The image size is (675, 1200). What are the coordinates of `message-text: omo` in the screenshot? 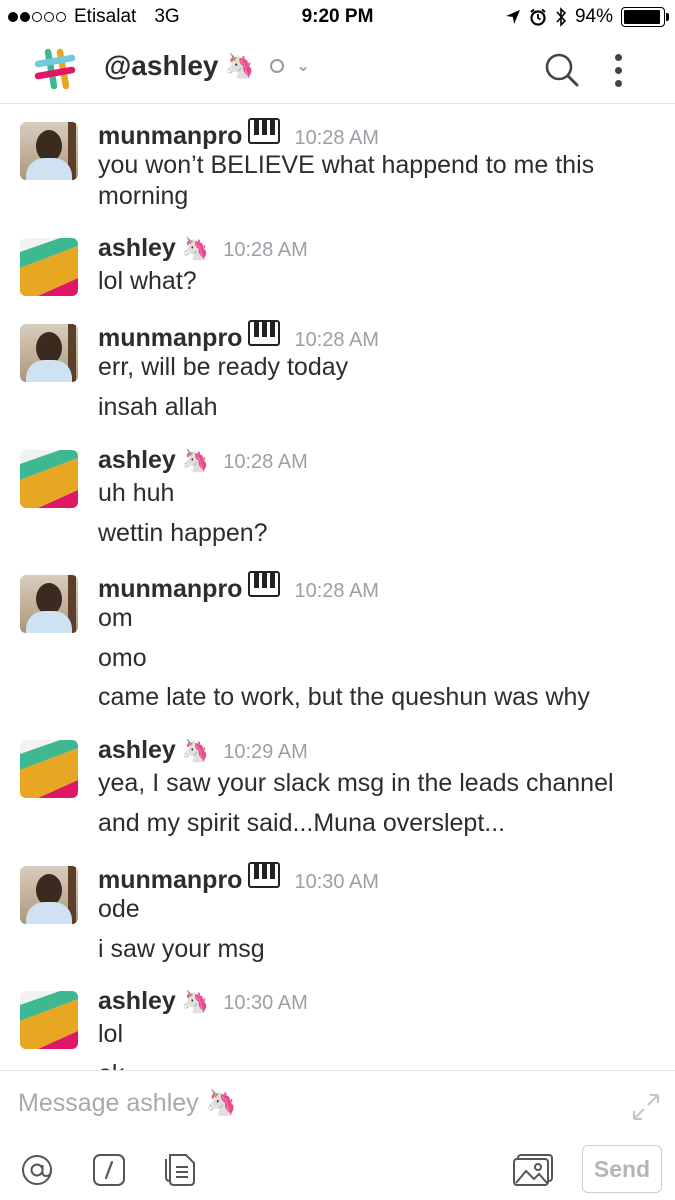 It's located at (122, 658).